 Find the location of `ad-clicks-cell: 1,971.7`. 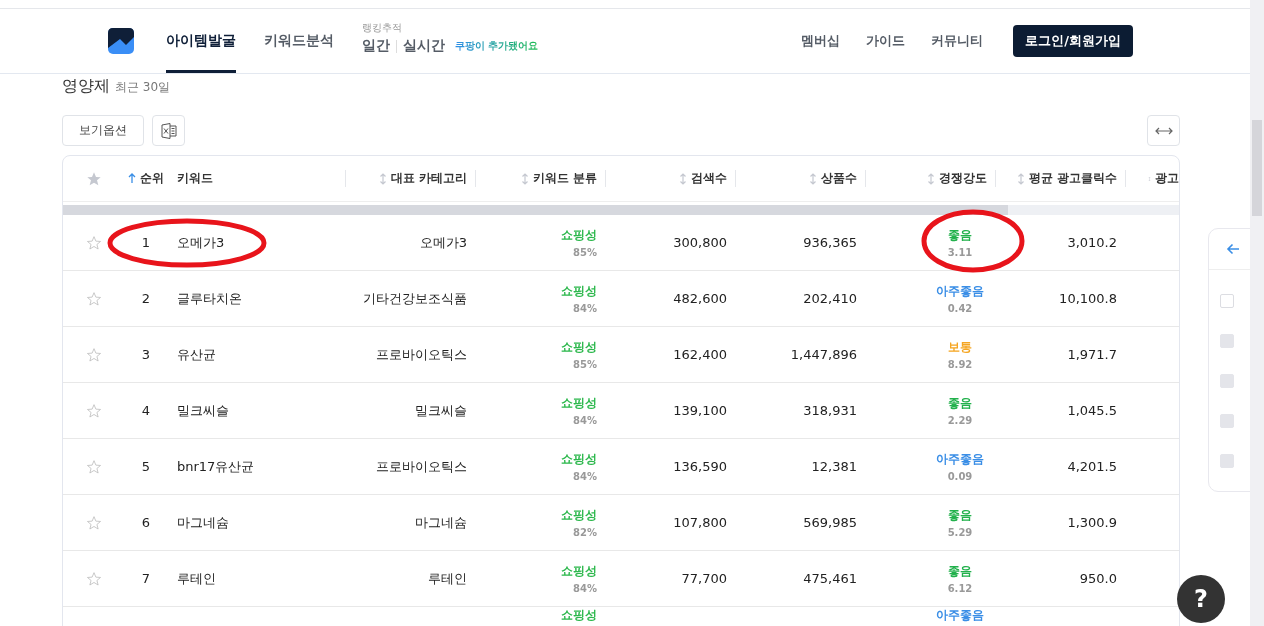

ad-clicks-cell: 1,971.7 is located at coordinates (1092, 354).